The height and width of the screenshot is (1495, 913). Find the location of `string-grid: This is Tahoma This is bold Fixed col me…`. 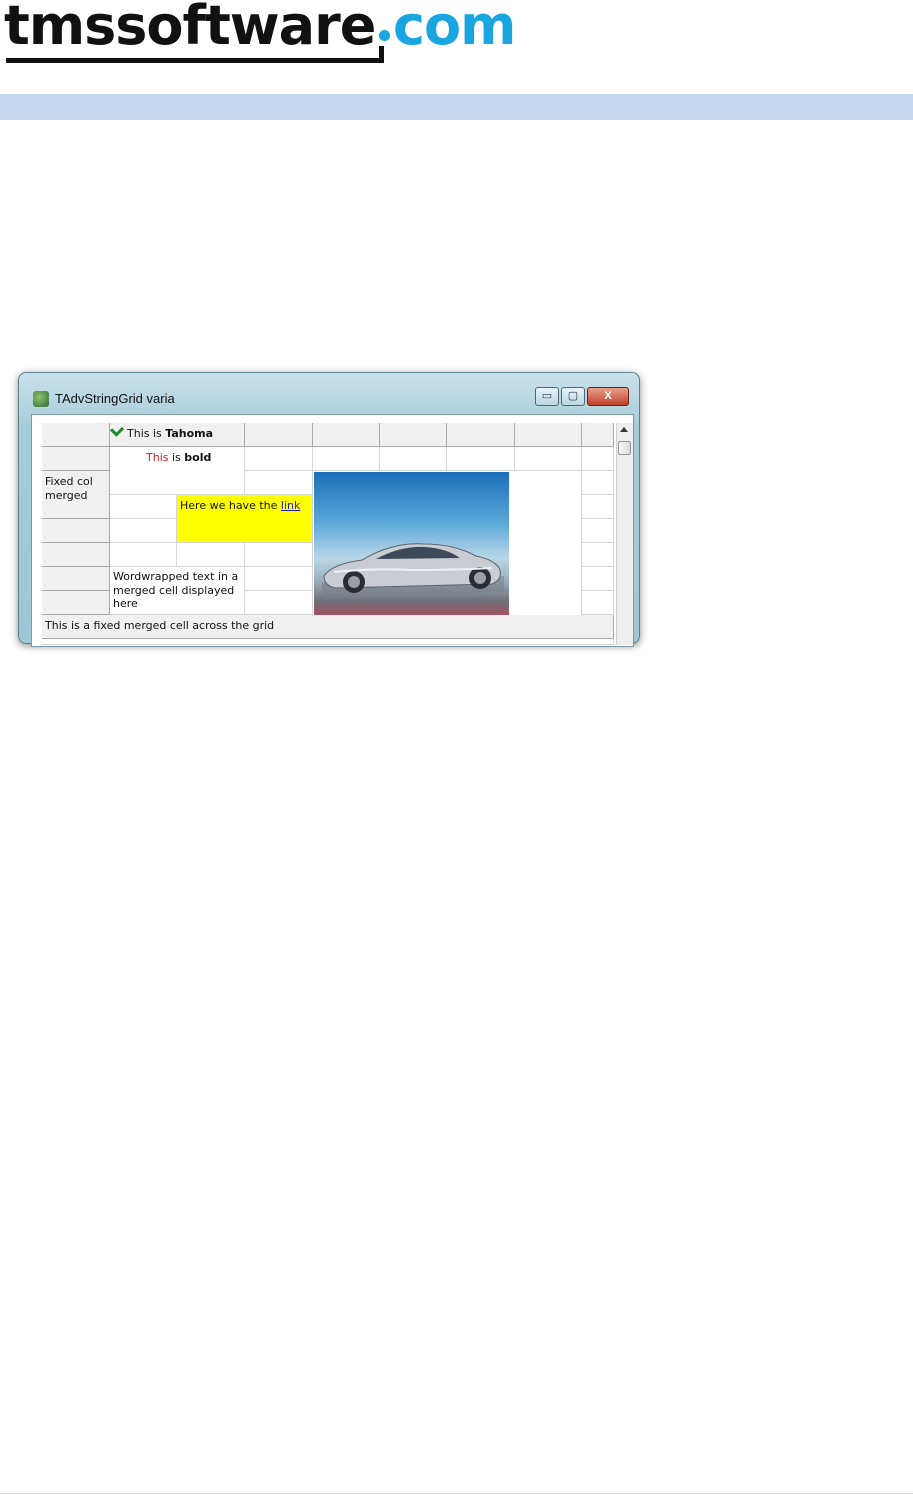

string-grid: This is Tahoma This is bold Fixed col me… is located at coordinates (328, 534).